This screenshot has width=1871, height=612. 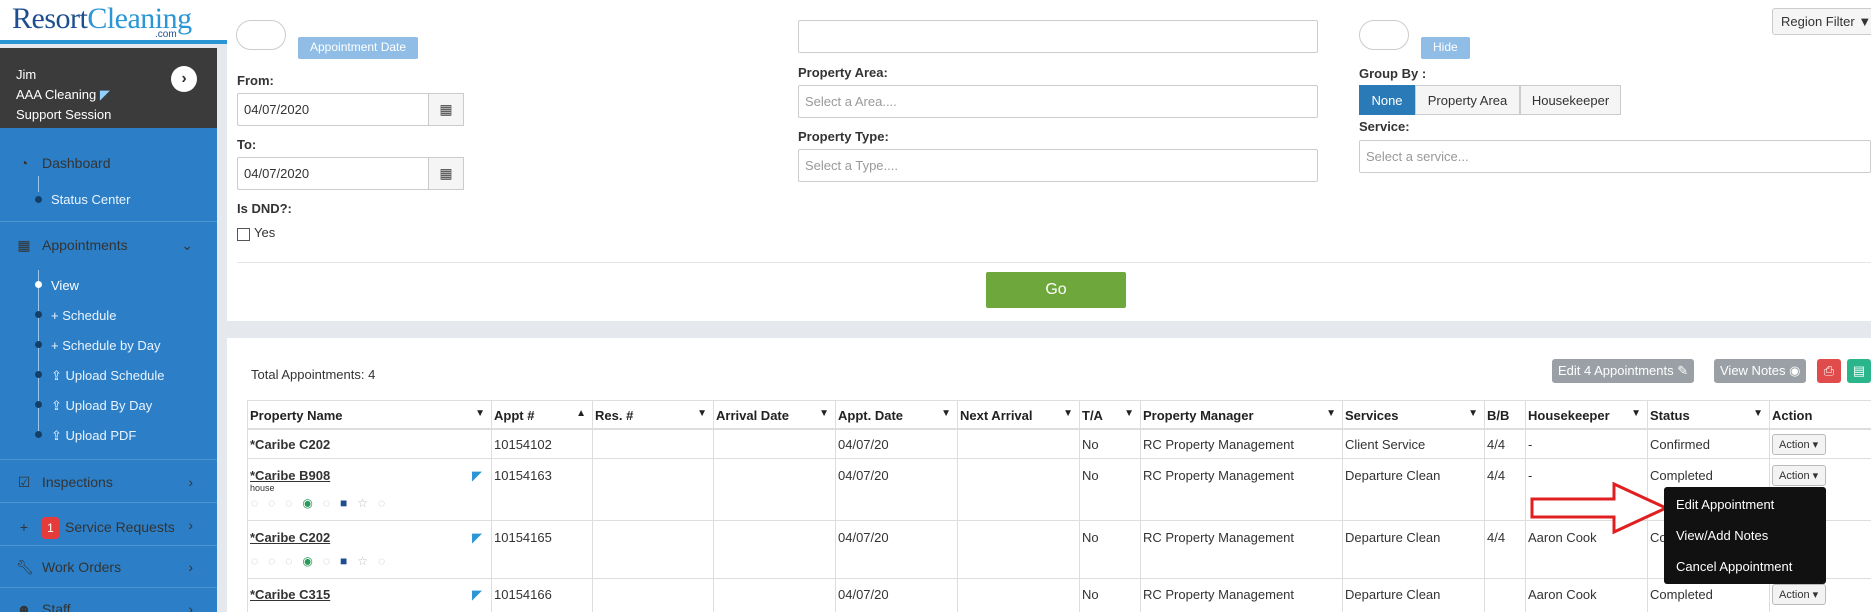 I want to click on col-appt: Appt # ▲, so click(x=541, y=415).